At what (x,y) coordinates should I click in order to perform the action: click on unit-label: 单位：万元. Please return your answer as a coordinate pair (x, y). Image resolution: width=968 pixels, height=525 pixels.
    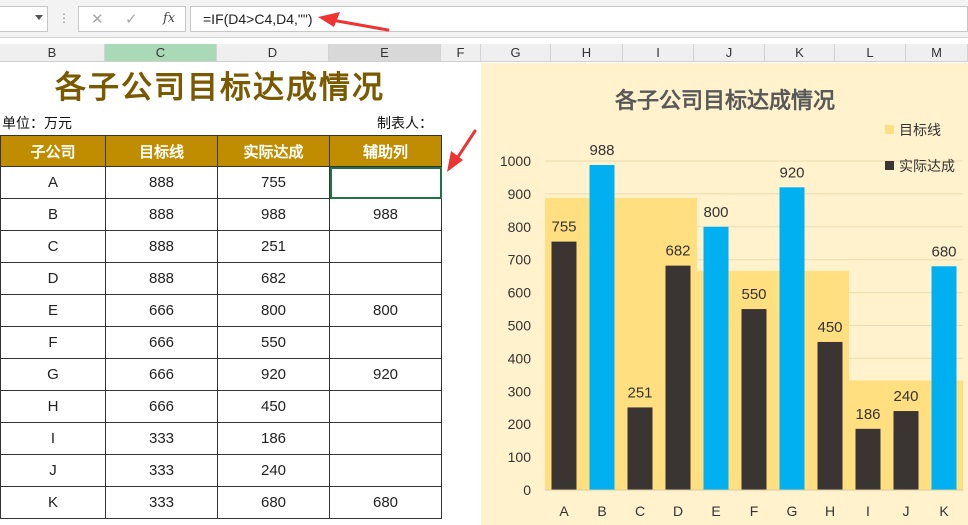
    Looking at the image, I should click on (37, 124).